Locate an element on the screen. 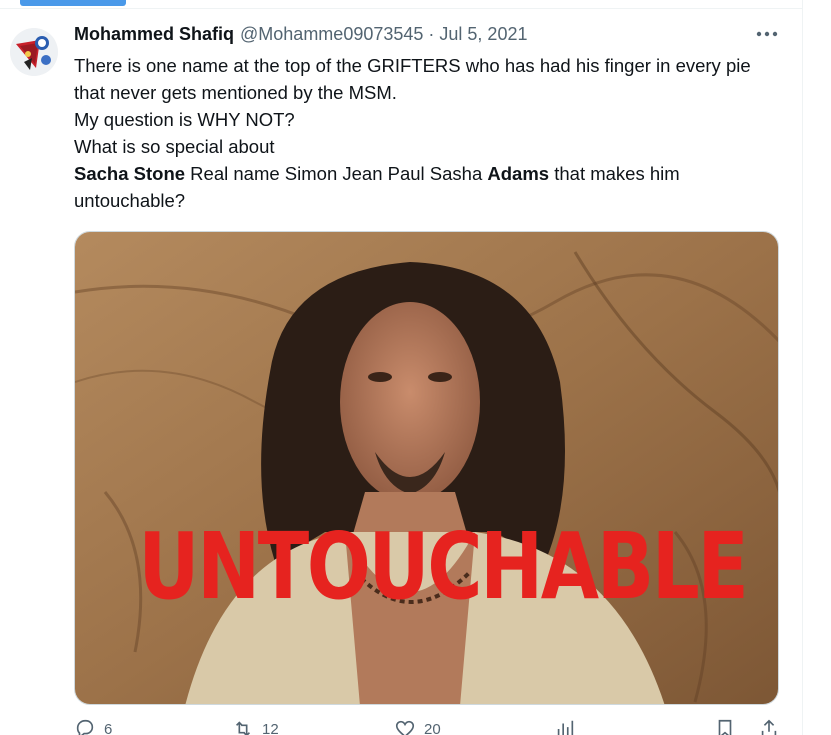  avatar is located at coordinates (34, 52).